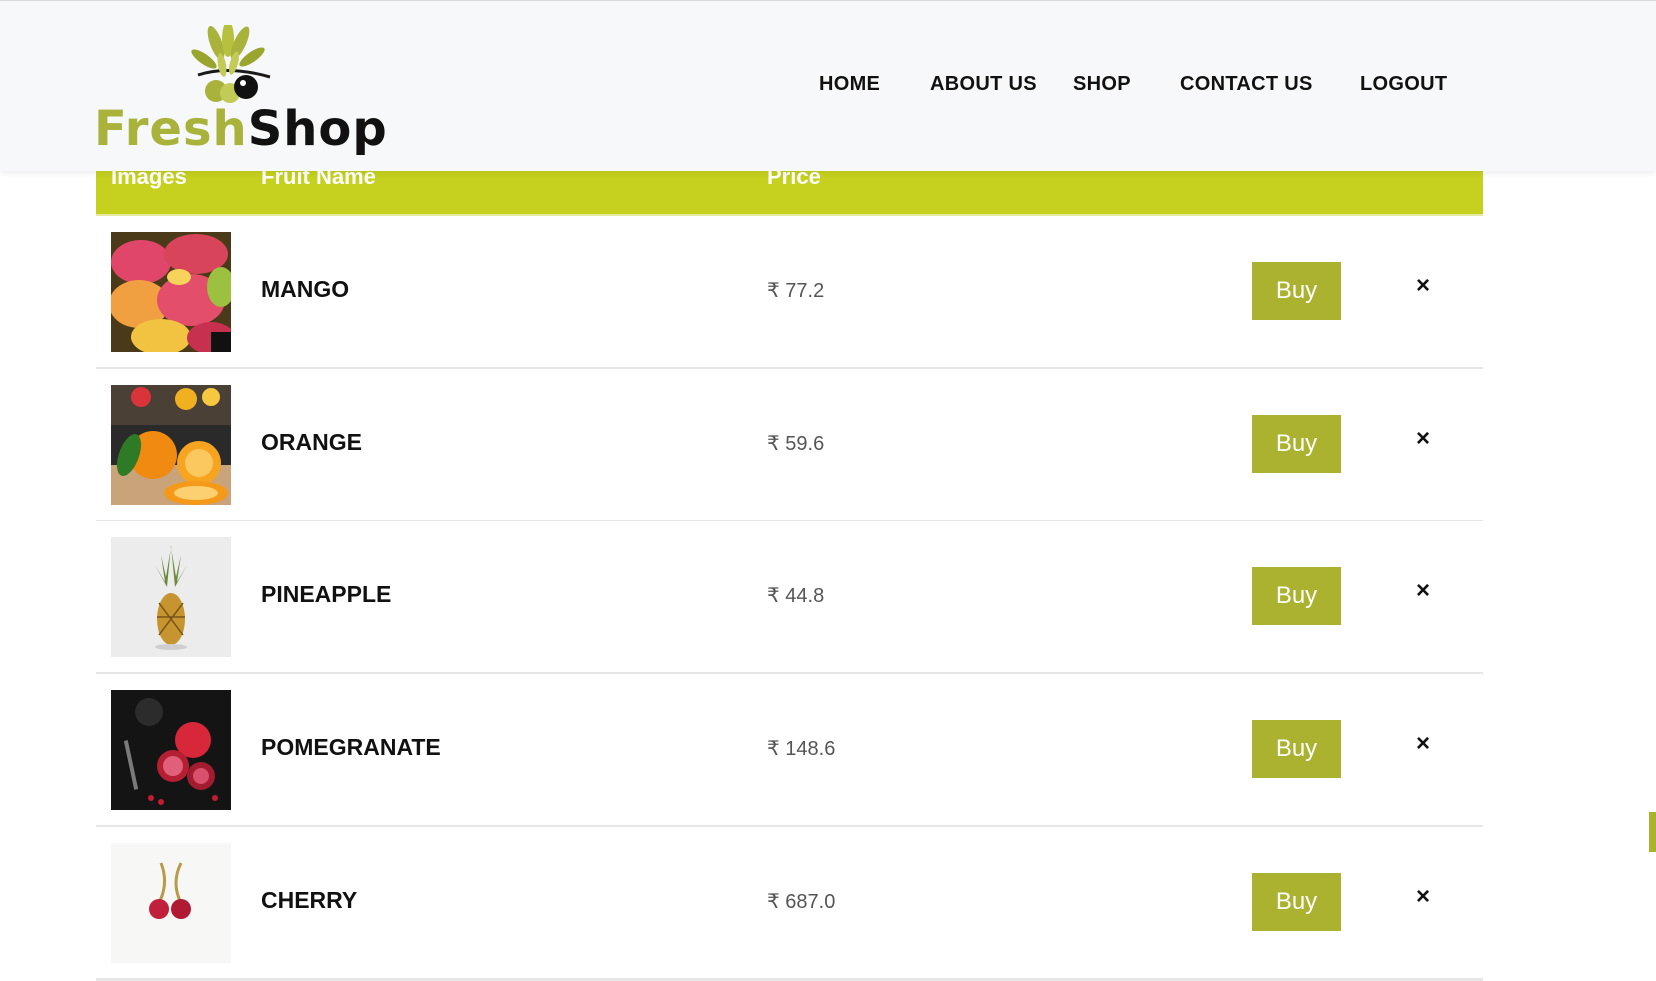 The image size is (1656, 981). I want to click on cherry-photo, so click(171, 903).